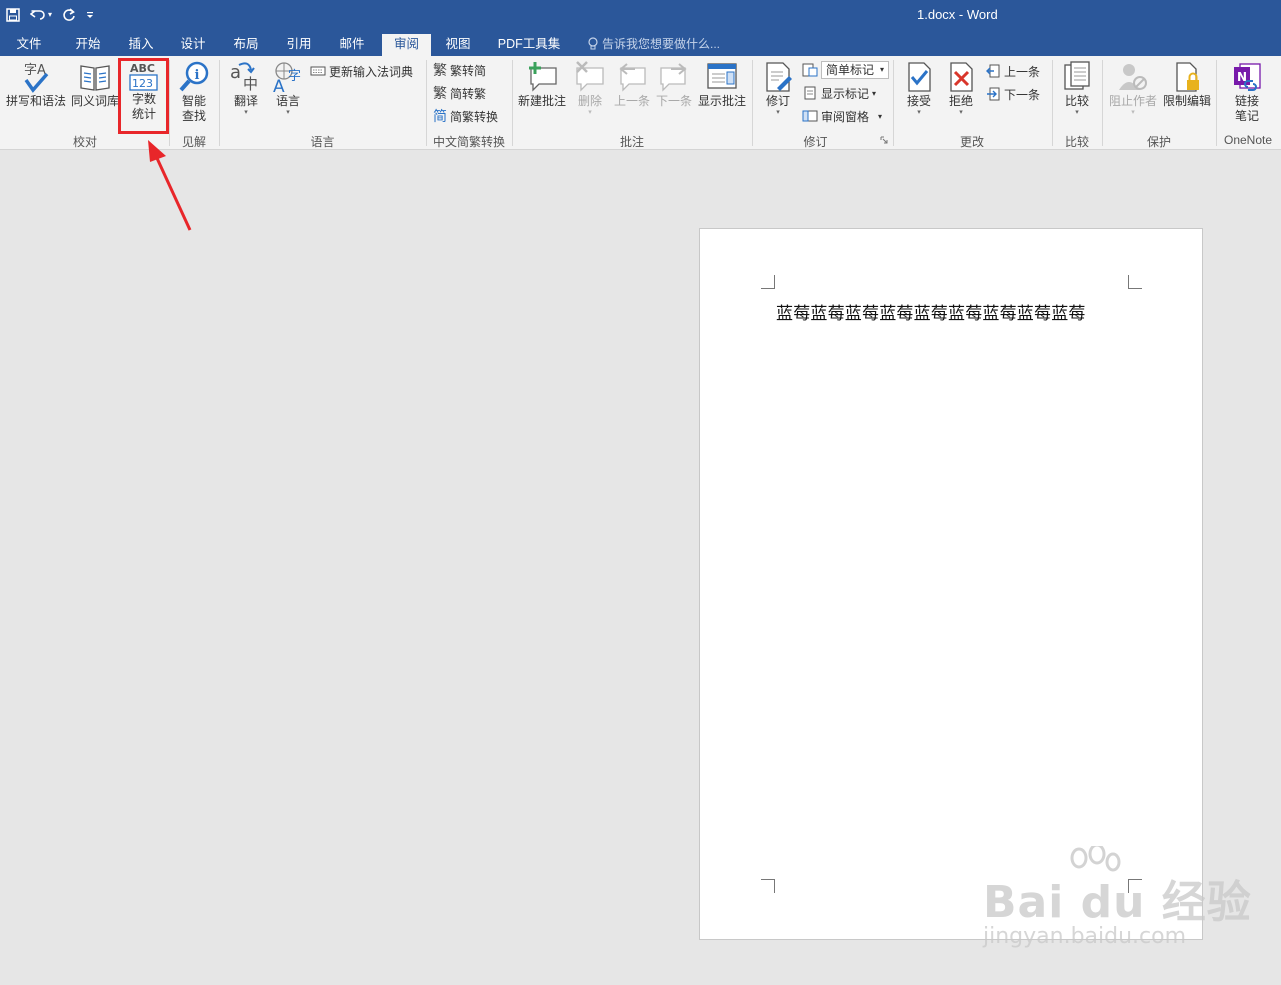 The width and height of the screenshot is (1281, 985). What do you see at coordinates (193, 116) in the screenshot?
I see `smart-lookup-label-2: 查找` at bounding box center [193, 116].